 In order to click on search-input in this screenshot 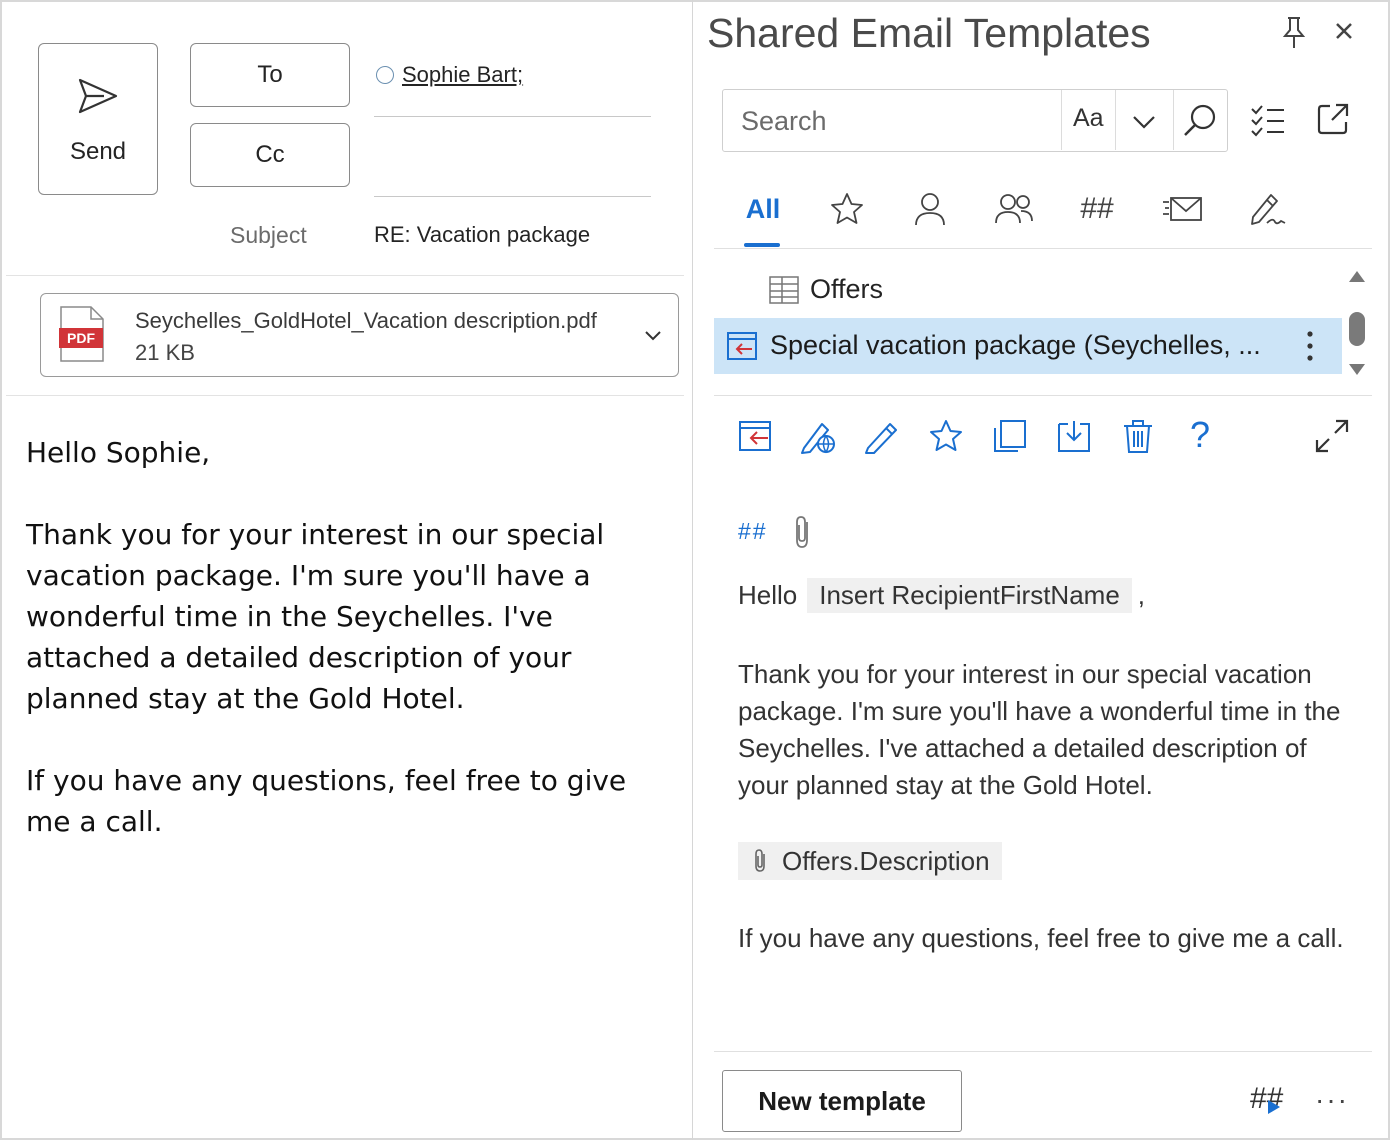, I will do `click(901, 121)`.